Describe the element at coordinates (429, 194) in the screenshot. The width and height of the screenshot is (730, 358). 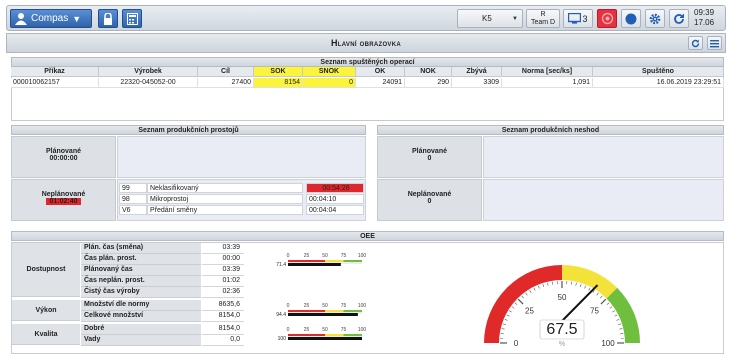
I see `nonconform-unplanned-label: Neplánované` at that location.